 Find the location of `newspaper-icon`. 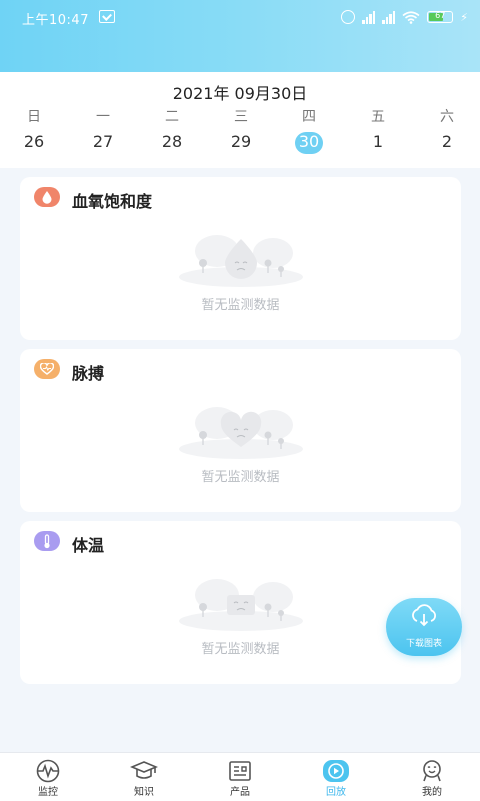

newspaper-icon is located at coordinates (240, 771).